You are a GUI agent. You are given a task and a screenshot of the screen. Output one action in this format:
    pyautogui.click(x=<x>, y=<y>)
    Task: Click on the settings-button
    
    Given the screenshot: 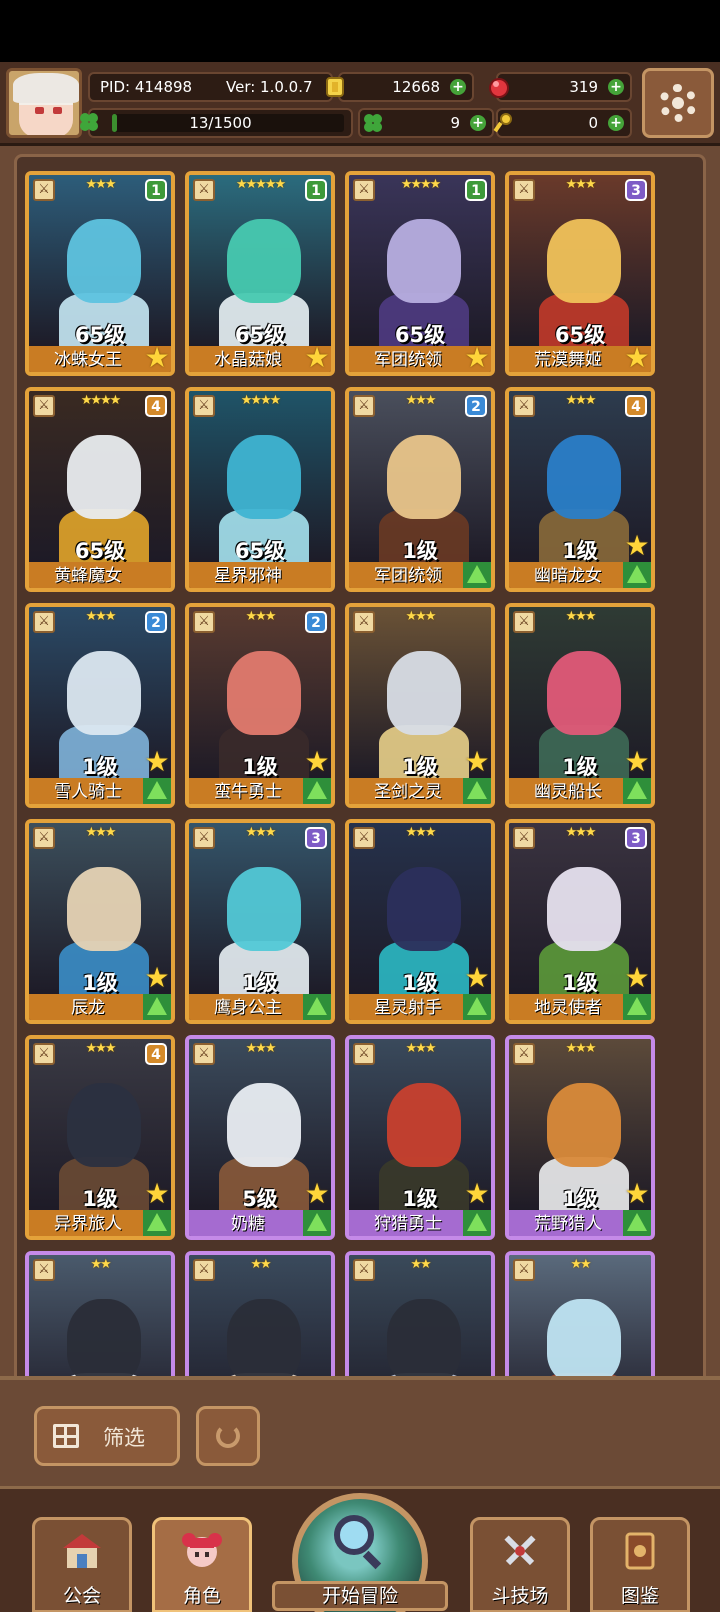 What is the action you would take?
    pyautogui.click(x=678, y=103)
    